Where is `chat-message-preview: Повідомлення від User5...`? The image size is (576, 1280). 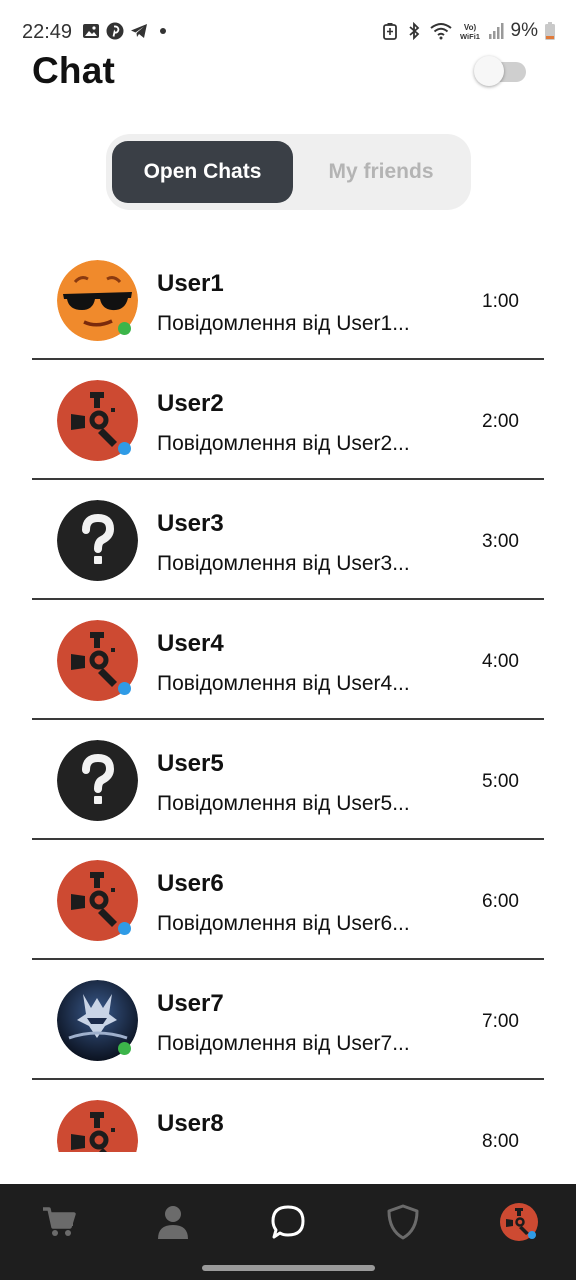
chat-message-preview: Повідомлення від User5... is located at coordinates (283, 803).